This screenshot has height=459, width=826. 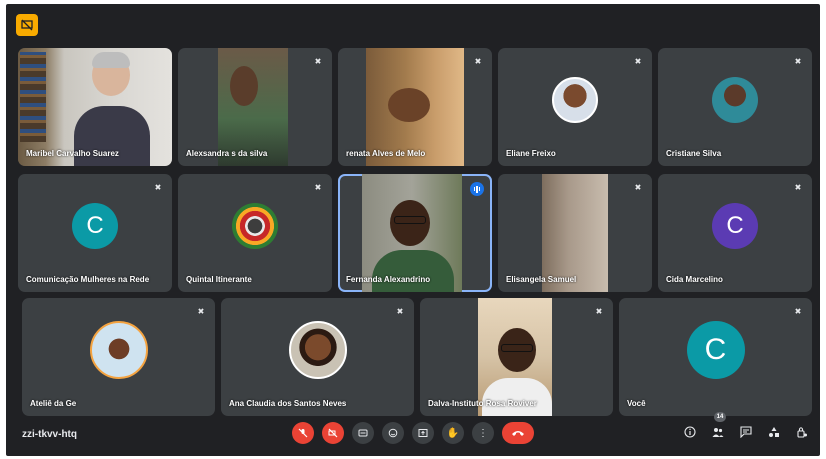 I want to click on speaking-indicator-icon, so click(x=477, y=189).